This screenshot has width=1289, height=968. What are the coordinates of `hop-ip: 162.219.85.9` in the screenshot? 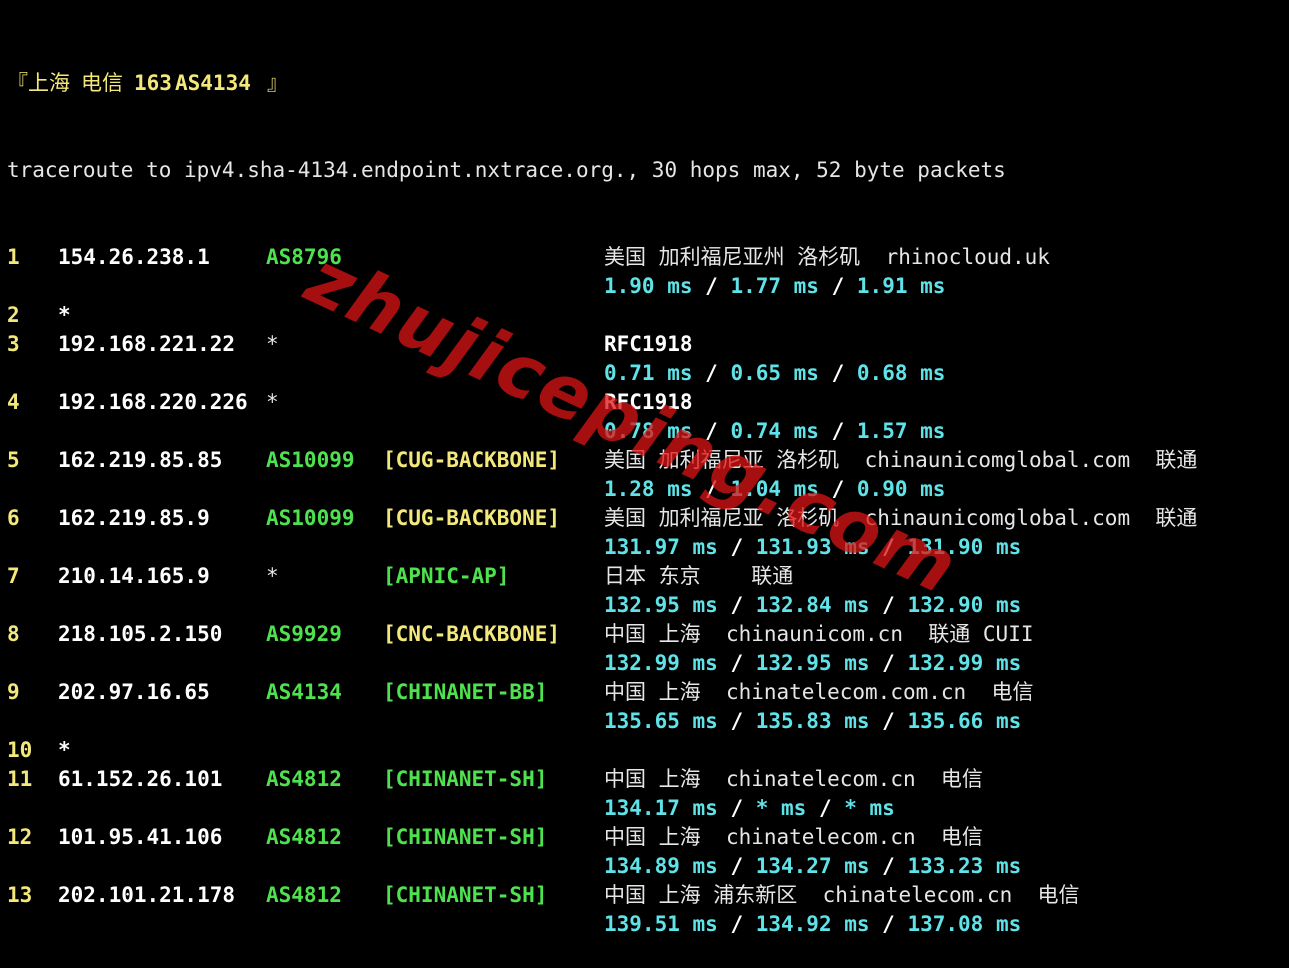 It's located at (134, 518).